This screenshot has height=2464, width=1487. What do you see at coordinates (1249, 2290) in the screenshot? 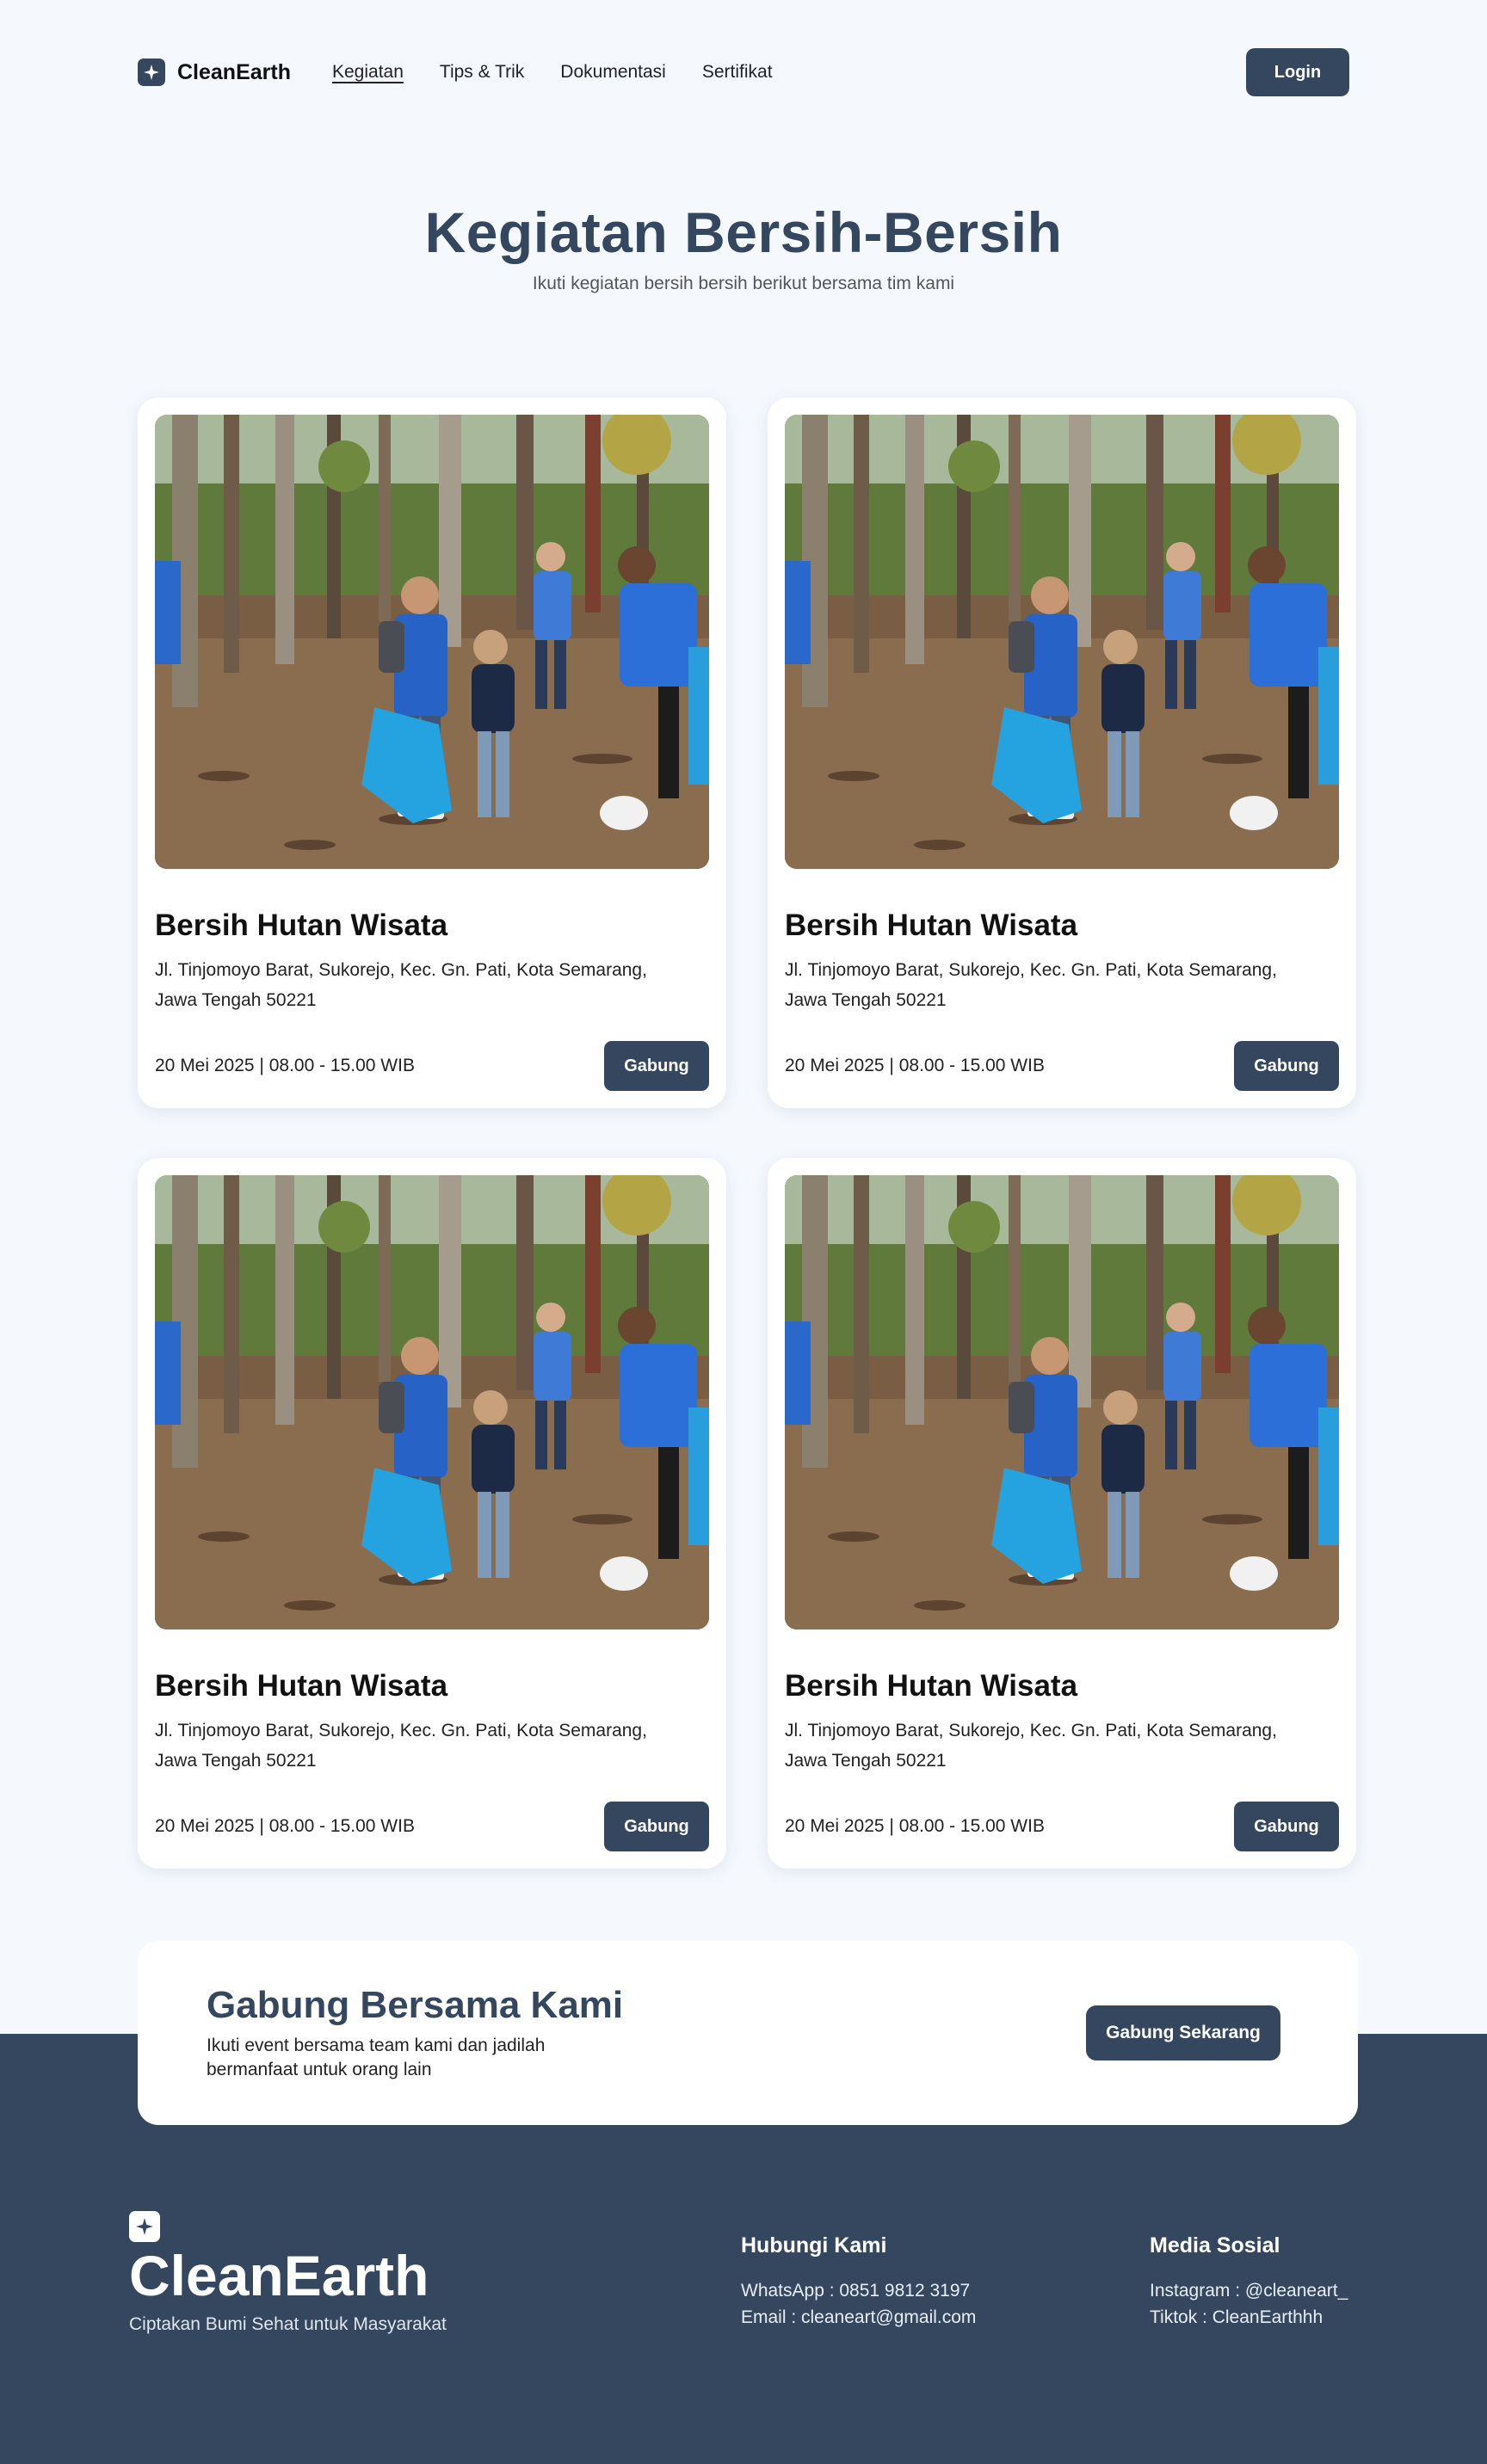
I see `social-instagram: Instagram : @cleaneart_` at bounding box center [1249, 2290].